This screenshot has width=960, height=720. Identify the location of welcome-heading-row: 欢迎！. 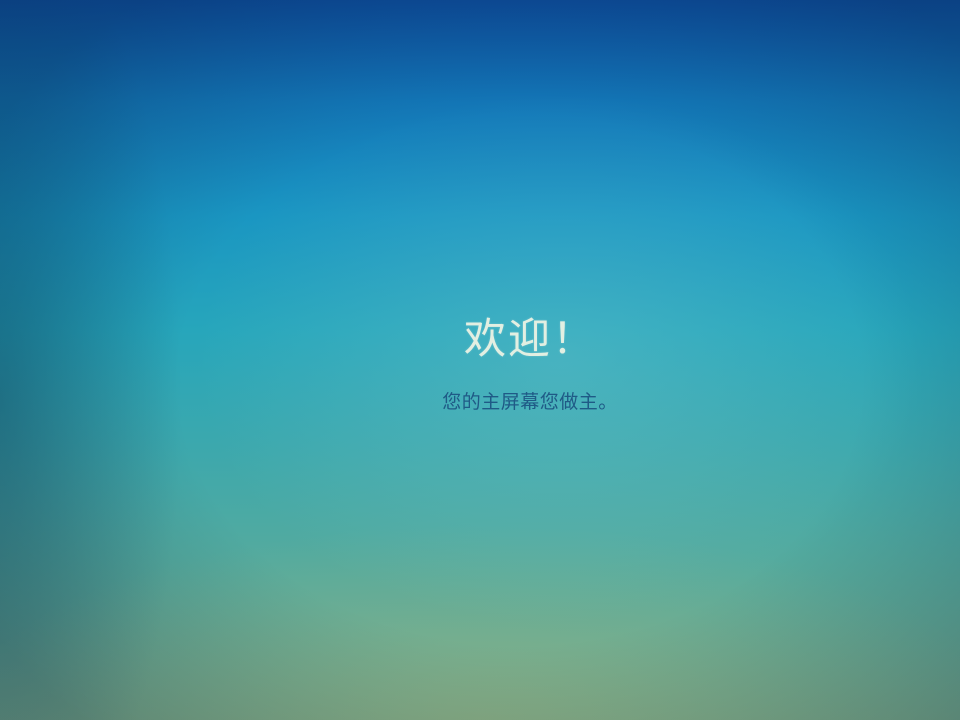
(480, 339).